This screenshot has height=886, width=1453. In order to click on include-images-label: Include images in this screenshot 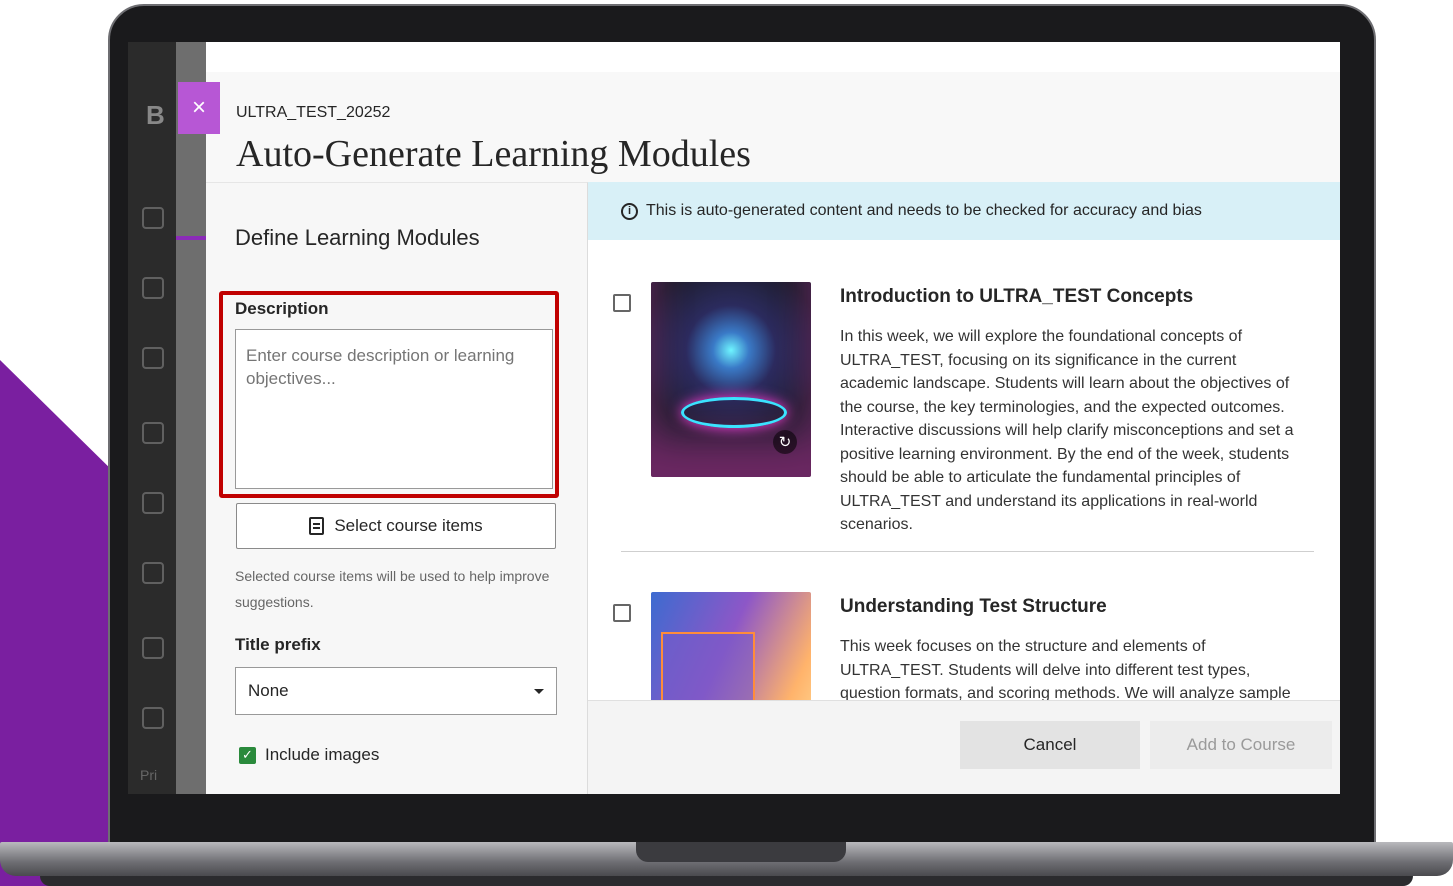, I will do `click(322, 754)`.